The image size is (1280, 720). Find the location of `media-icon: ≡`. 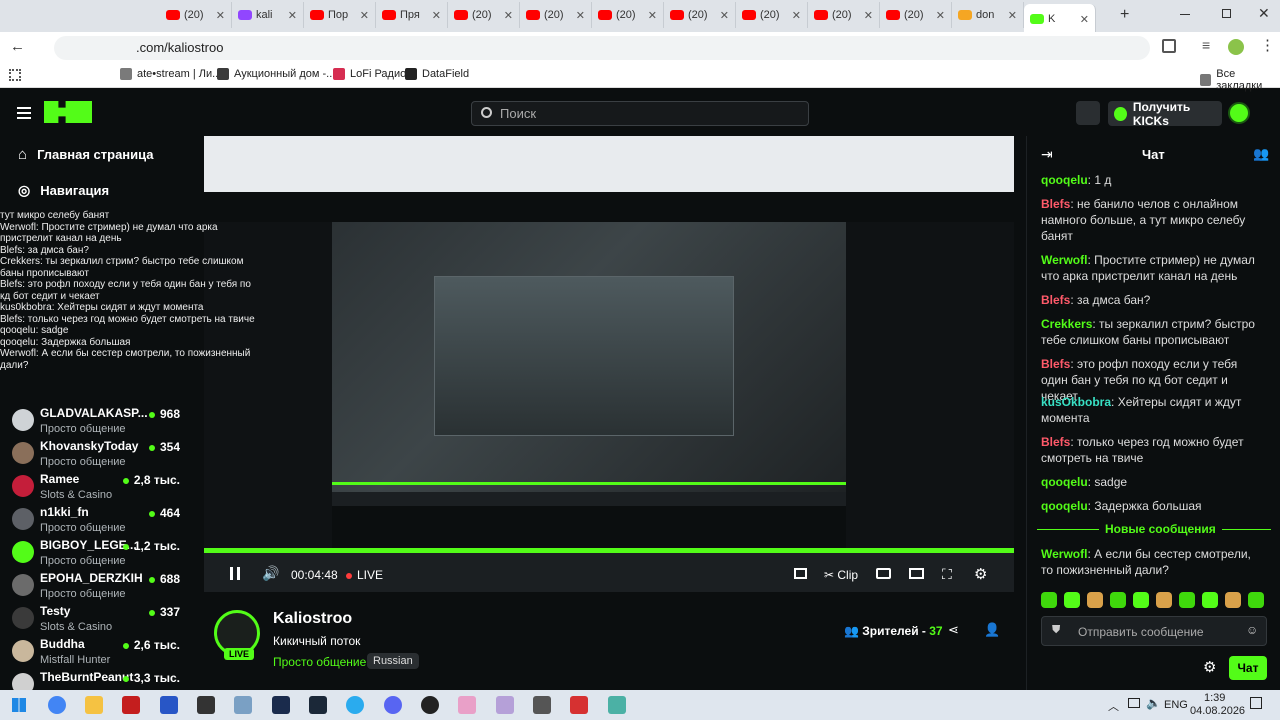

media-icon: ≡ is located at coordinates (1206, 45).